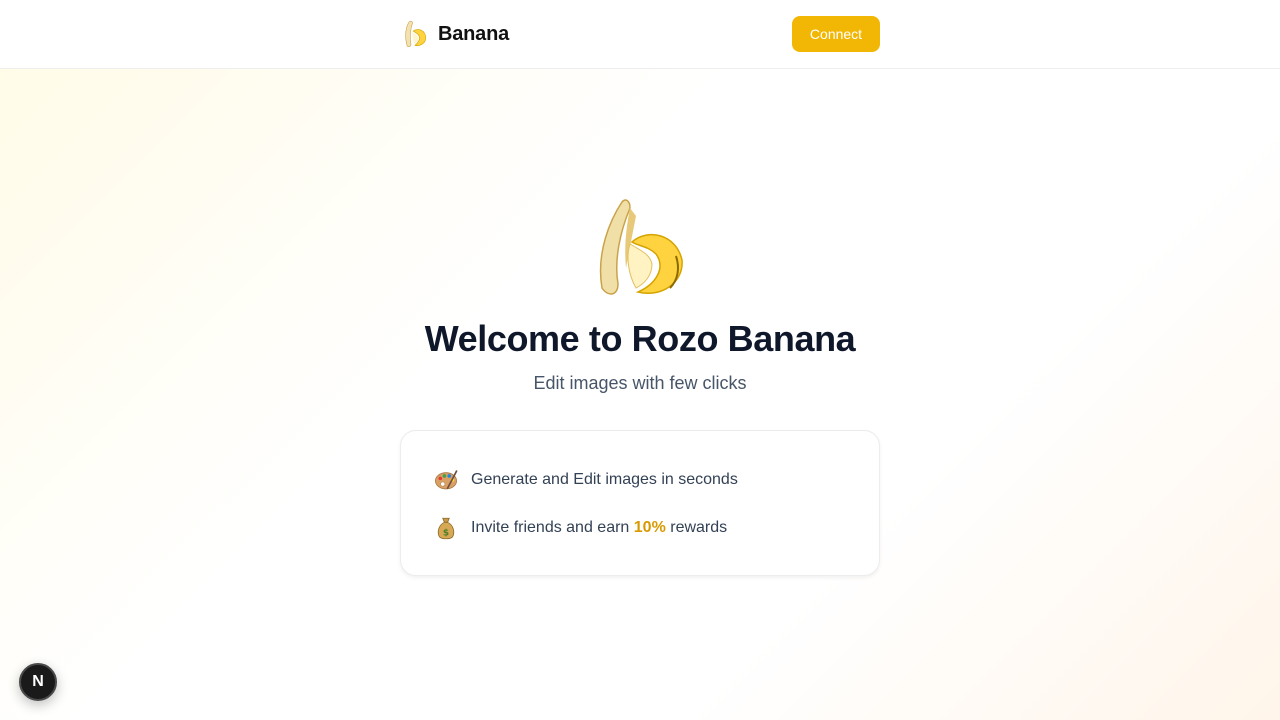 This screenshot has width=1280, height=720. What do you see at coordinates (640, 34) in the screenshot?
I see `top-nav: Banana Connect` at bounding box center [640, 34].